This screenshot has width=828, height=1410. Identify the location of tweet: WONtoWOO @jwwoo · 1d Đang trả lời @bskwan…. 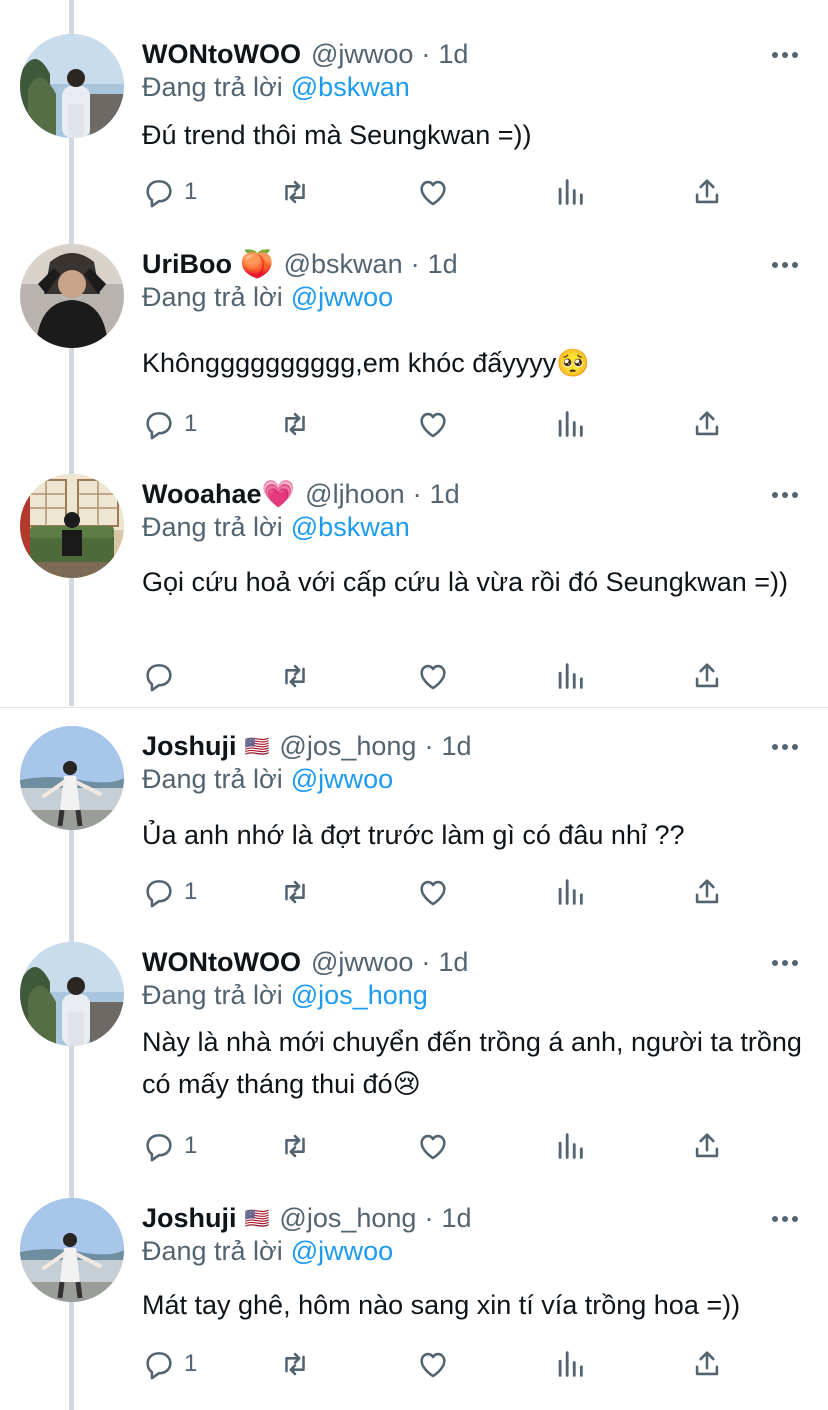
(414, 129).